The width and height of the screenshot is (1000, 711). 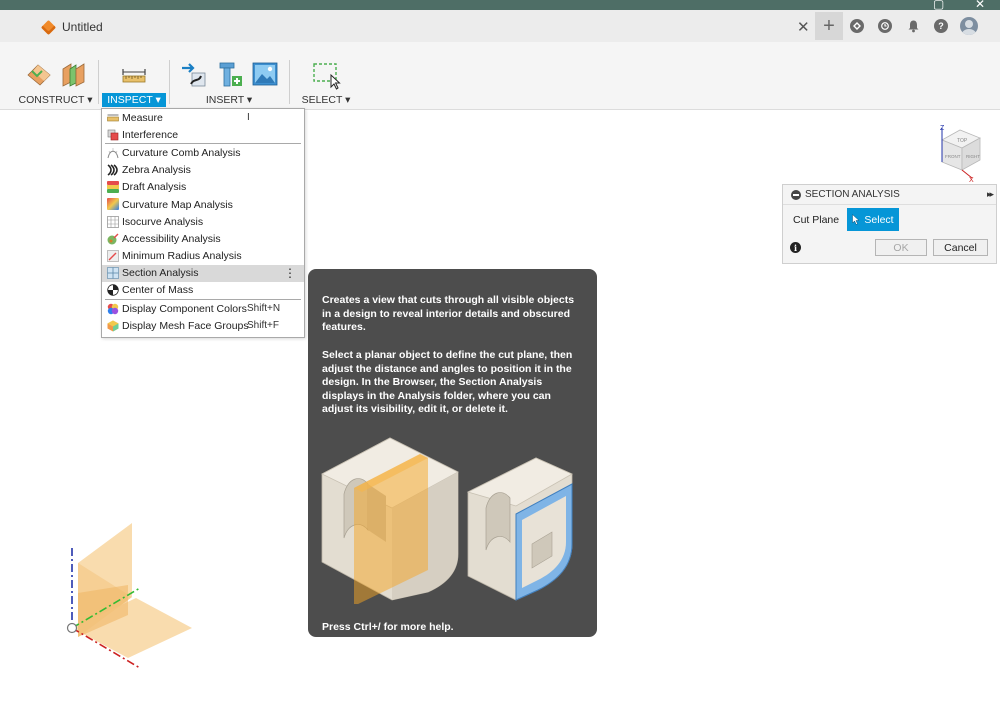 I want to click on menu-item-label: Section Analysis, so click(x=160, y=273).